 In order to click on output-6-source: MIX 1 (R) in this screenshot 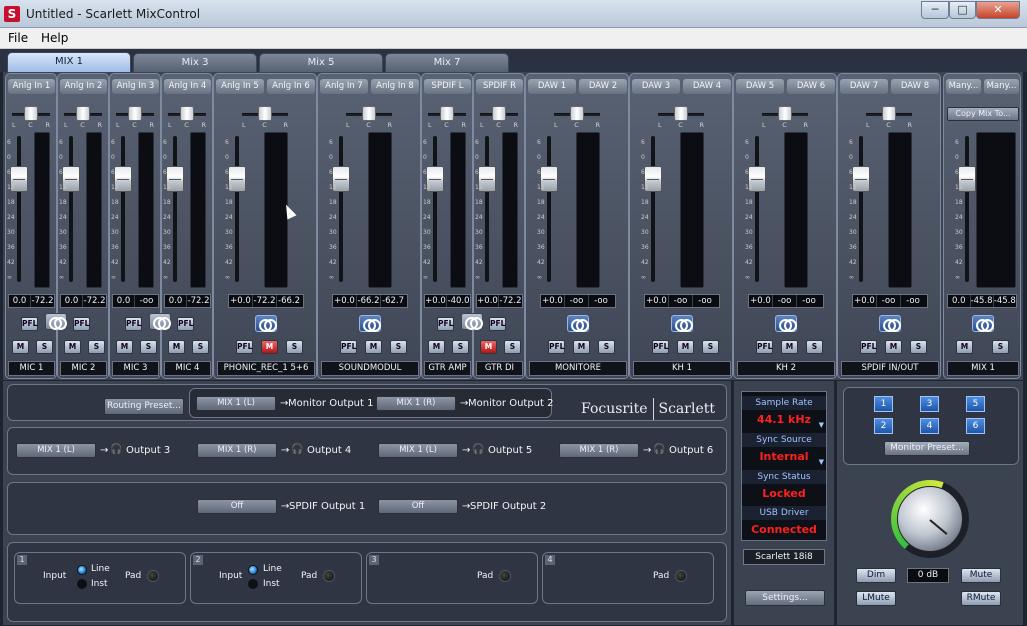, I will do `click(599, 450)`.